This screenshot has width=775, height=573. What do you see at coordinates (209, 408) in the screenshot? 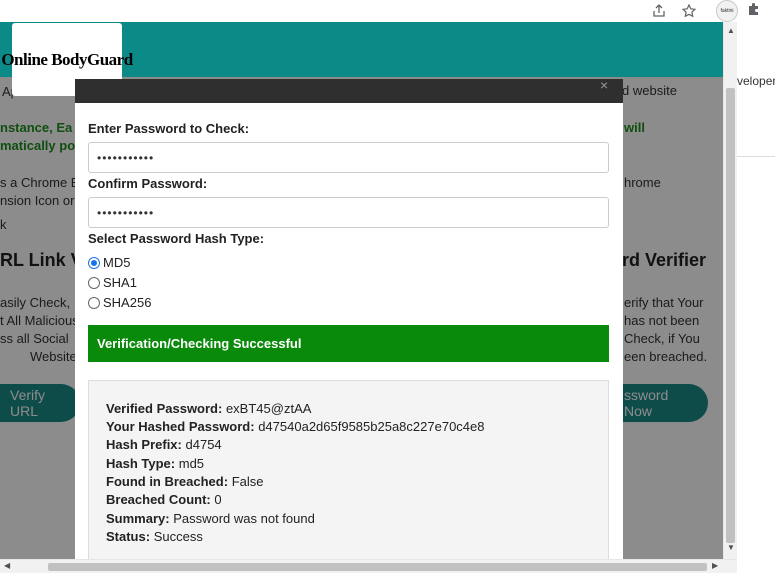
I see `result-verified-password: Verified Password: exBT45@ztAA` at bounding box center [209, 408].